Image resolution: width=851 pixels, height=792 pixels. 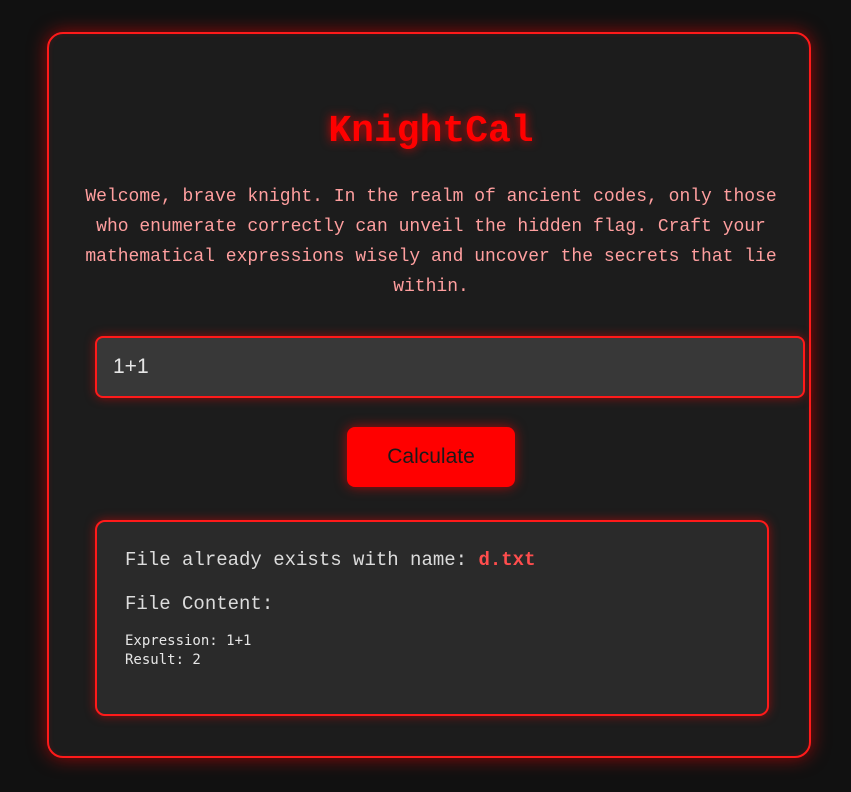 What do you see at coordinates (302, 560) in the screenshot?
I see `file-exists-prefix: File already exists with name:` at bounding box center [302, 560].